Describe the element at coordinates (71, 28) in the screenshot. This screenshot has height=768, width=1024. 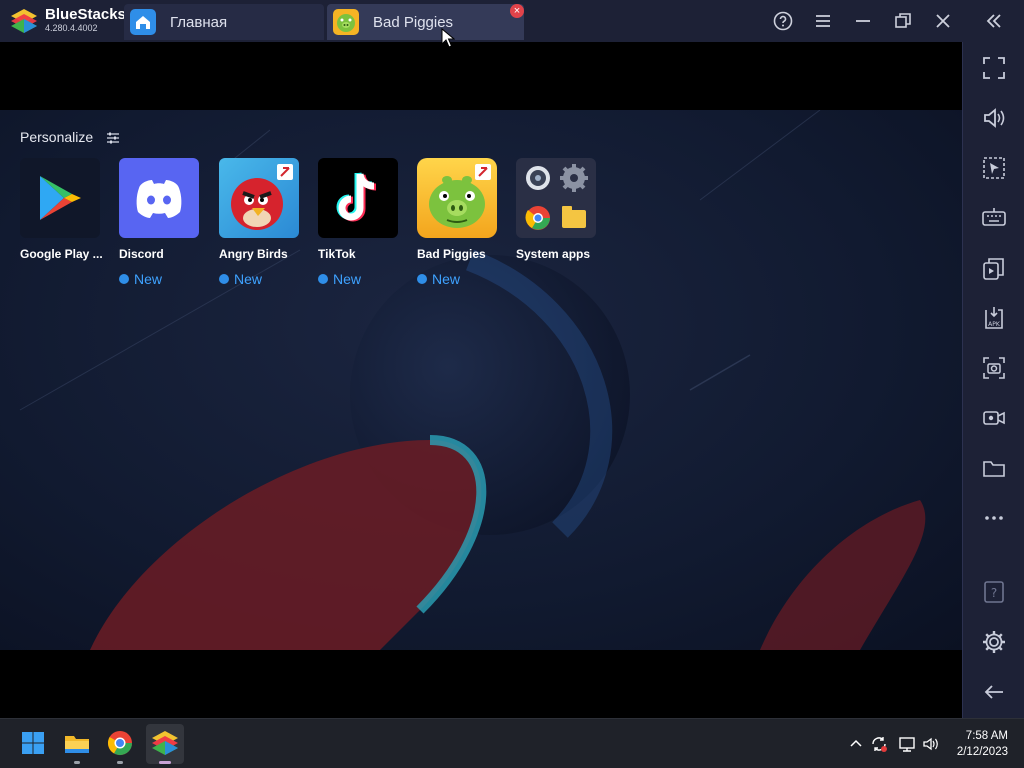
I see `app-version: 4.280.4.4002` at that location.